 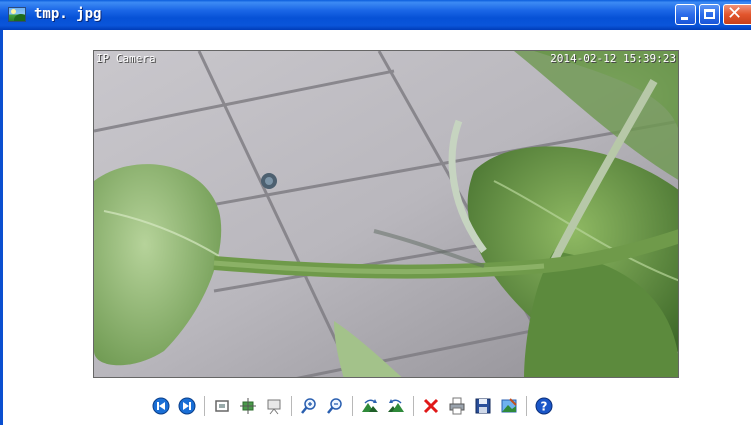 I want to click on slideshow-button, so click(x=274, y=406).